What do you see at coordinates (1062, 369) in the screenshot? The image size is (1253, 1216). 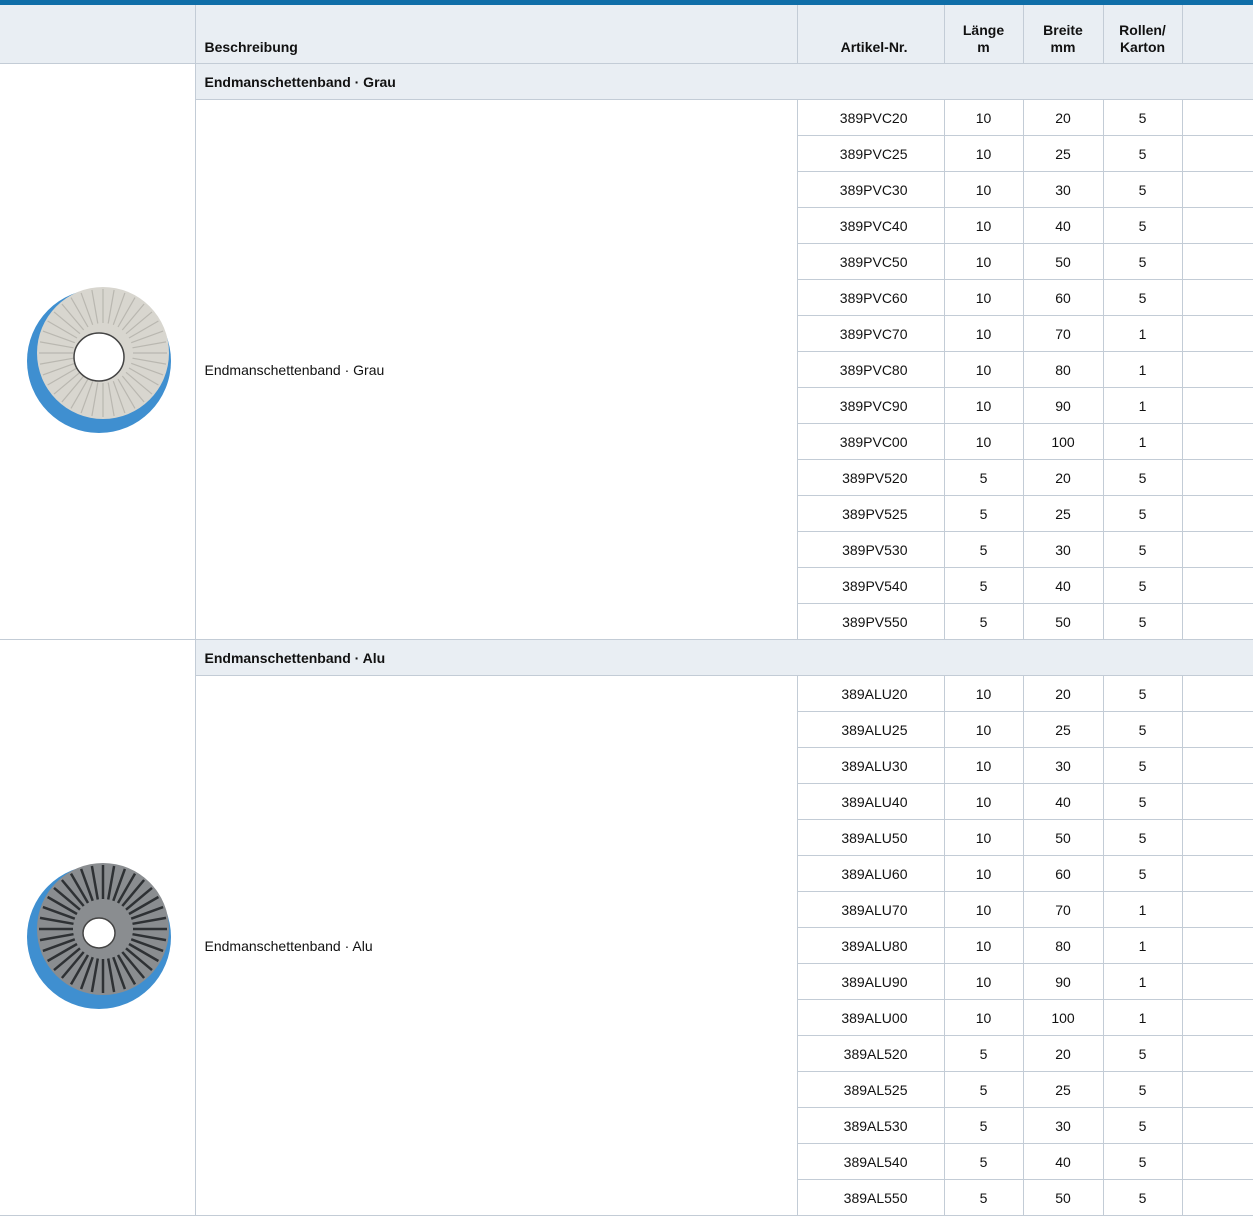 I see `width-cell: 80` at bounding box center [1062, 369].